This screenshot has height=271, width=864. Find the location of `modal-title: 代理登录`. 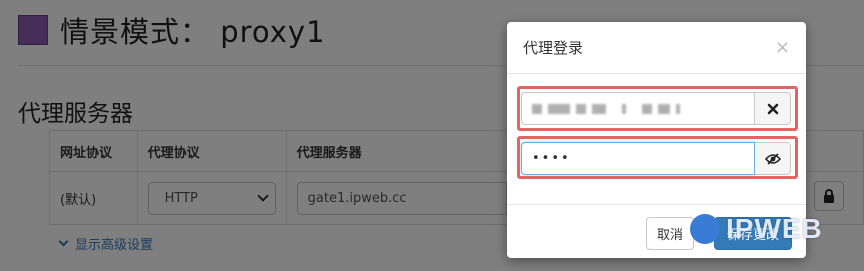

modal-title: 代理登录 is located at coordinates (553, 48).